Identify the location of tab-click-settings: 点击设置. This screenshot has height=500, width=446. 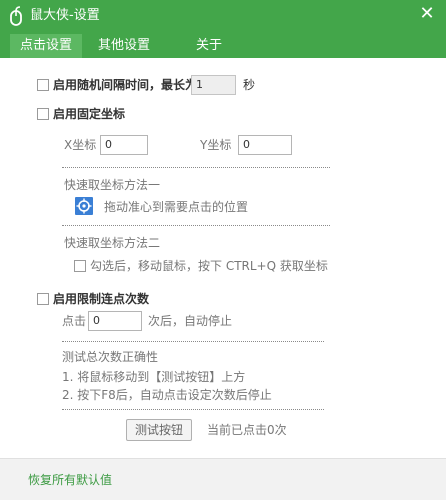
(46, 46).